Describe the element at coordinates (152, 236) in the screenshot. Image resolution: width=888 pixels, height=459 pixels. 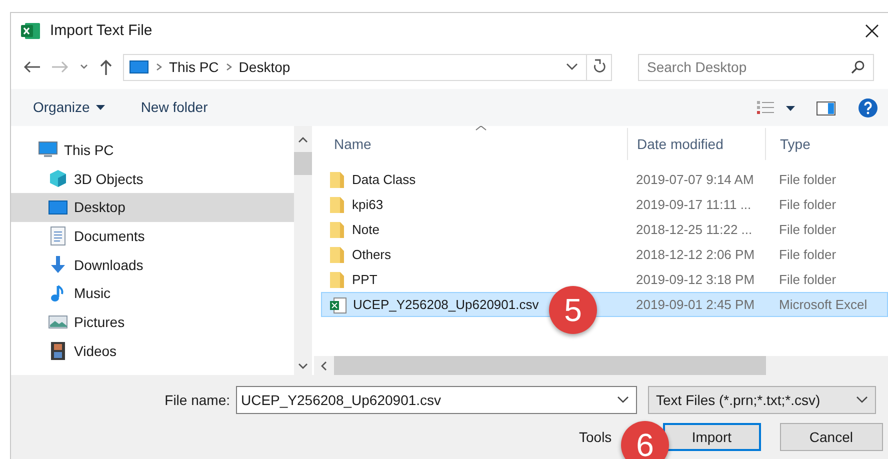
I see `sidebar-item: Documents` at that location.